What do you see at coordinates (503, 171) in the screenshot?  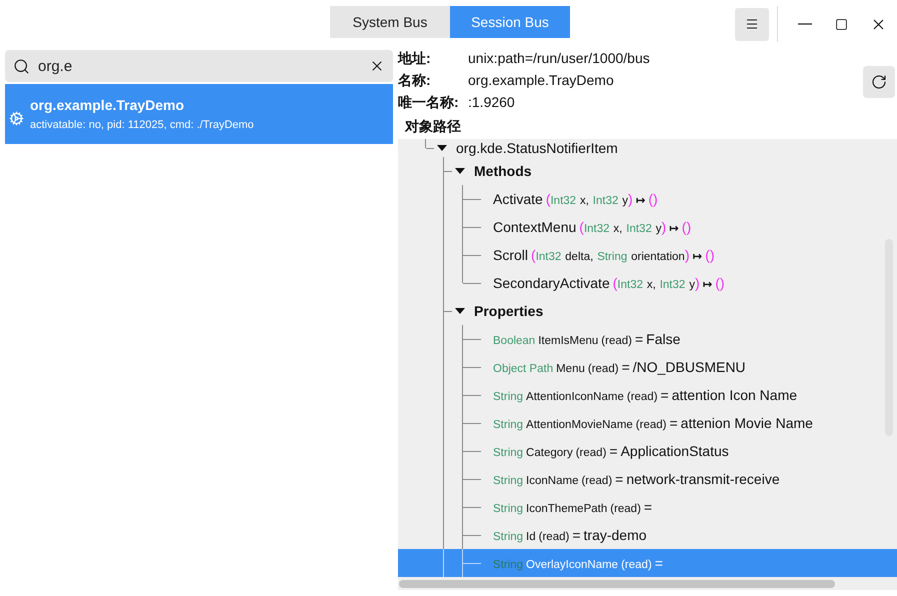 I see `group-label: Methods` at bounding box center [503, 171].